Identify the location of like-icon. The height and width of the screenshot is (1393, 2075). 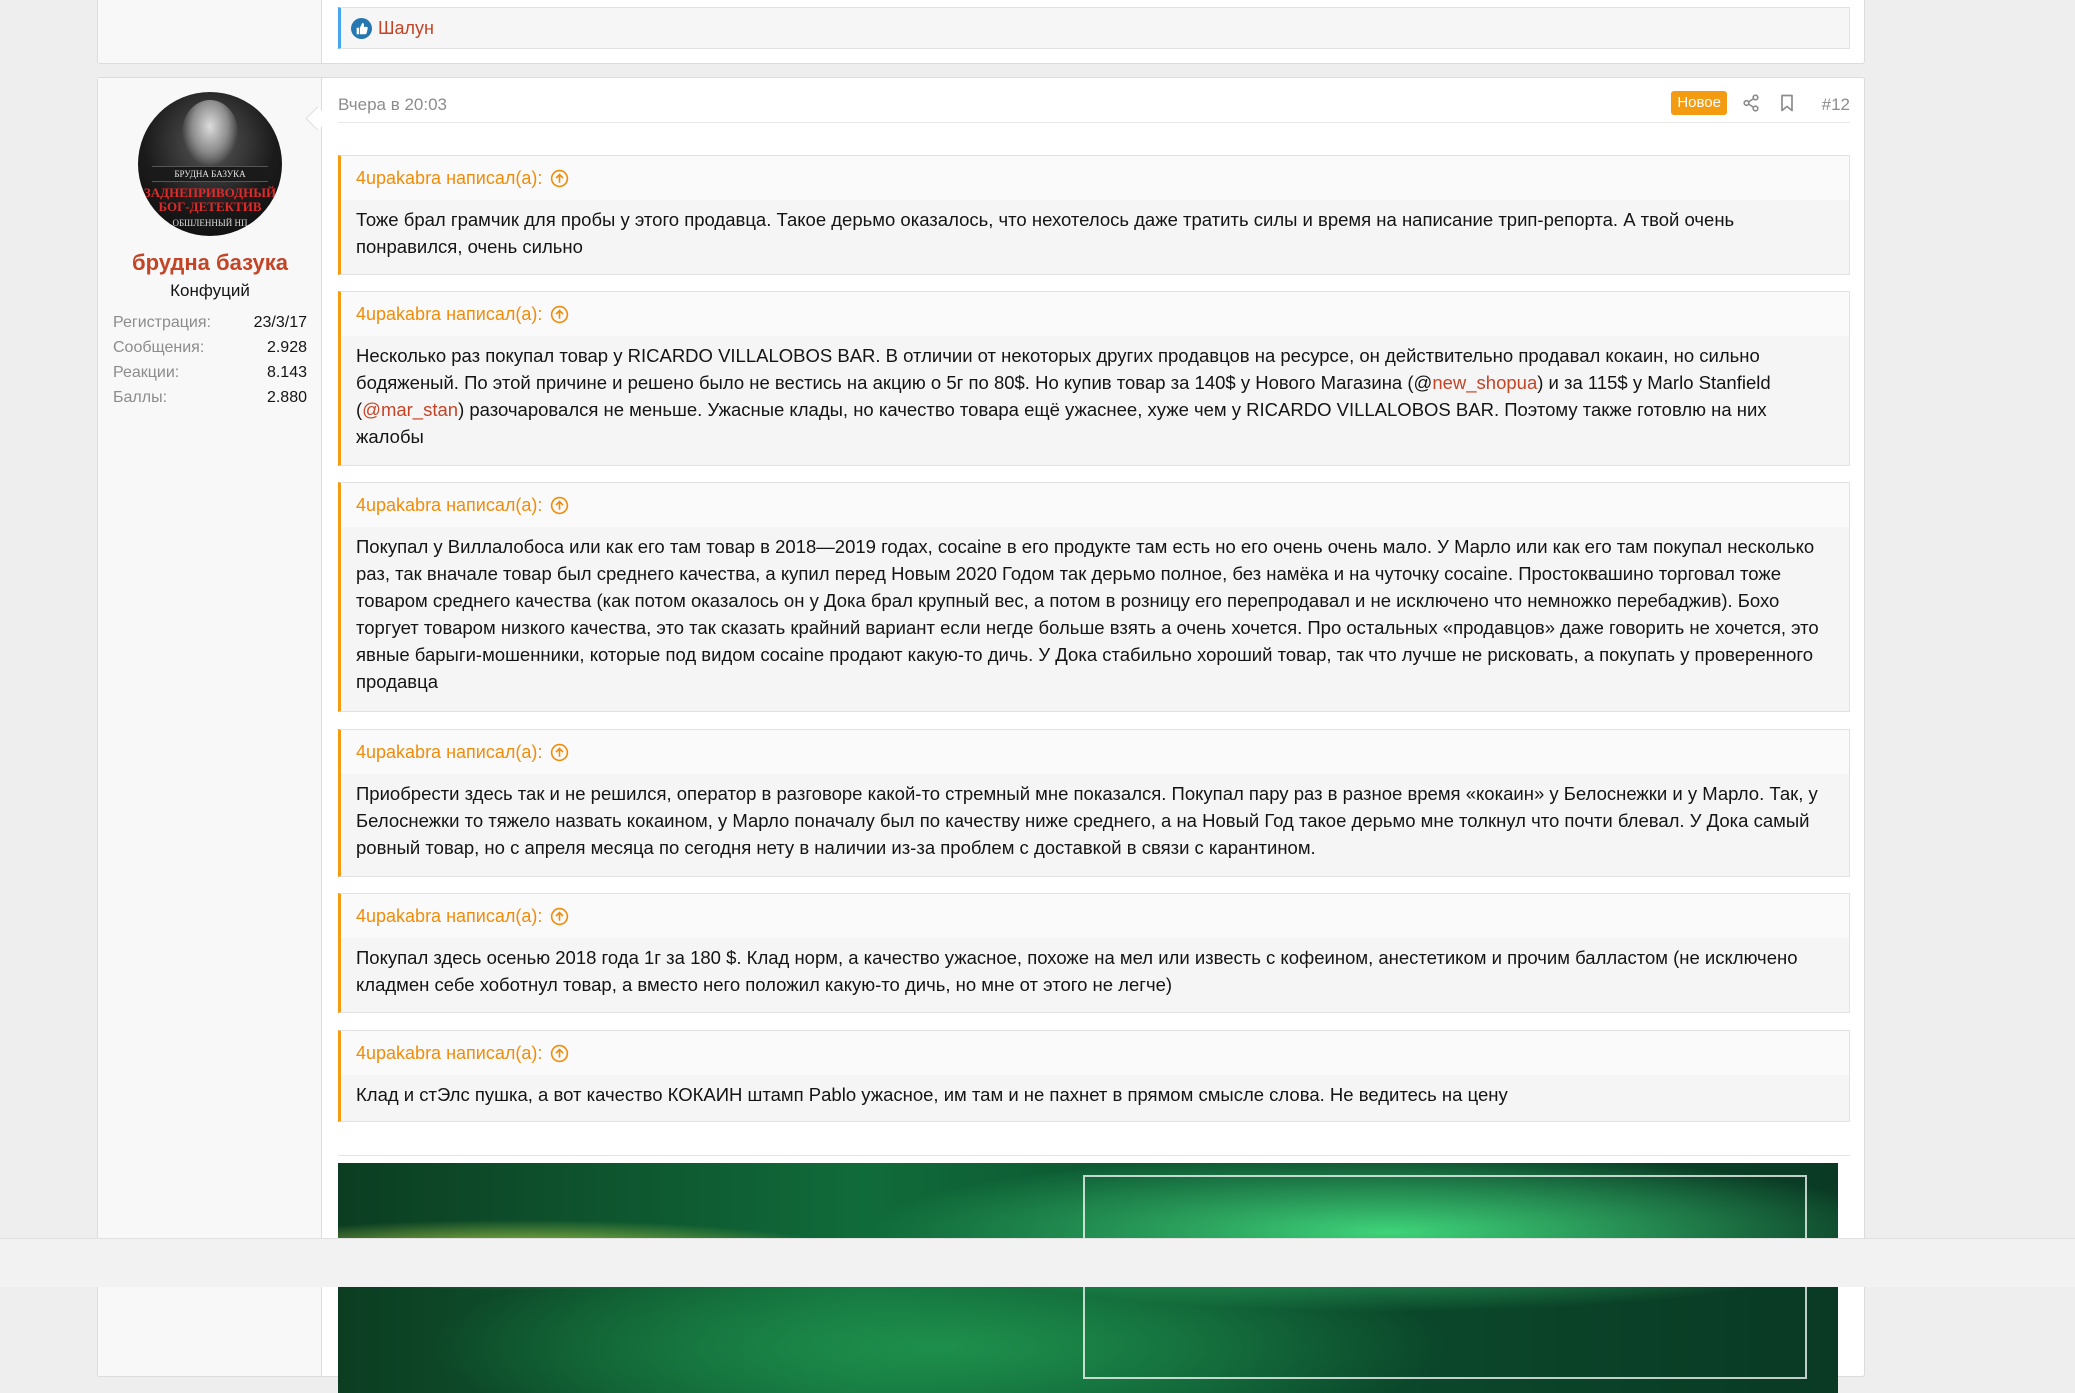
(361, 28).